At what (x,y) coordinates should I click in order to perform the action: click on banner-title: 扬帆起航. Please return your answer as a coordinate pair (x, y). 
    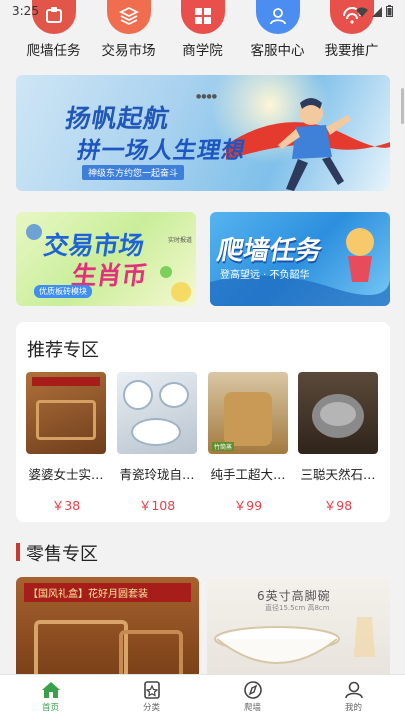
    Looking at the image, I should click on (118, 118).